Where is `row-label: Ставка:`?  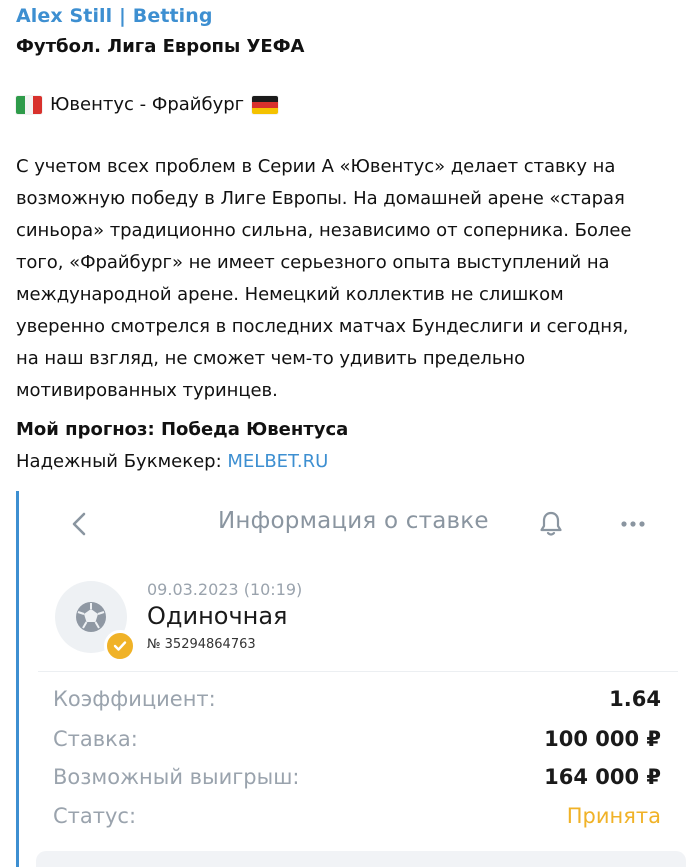
row-label: Ставка: is located at coordinates (95, 739).